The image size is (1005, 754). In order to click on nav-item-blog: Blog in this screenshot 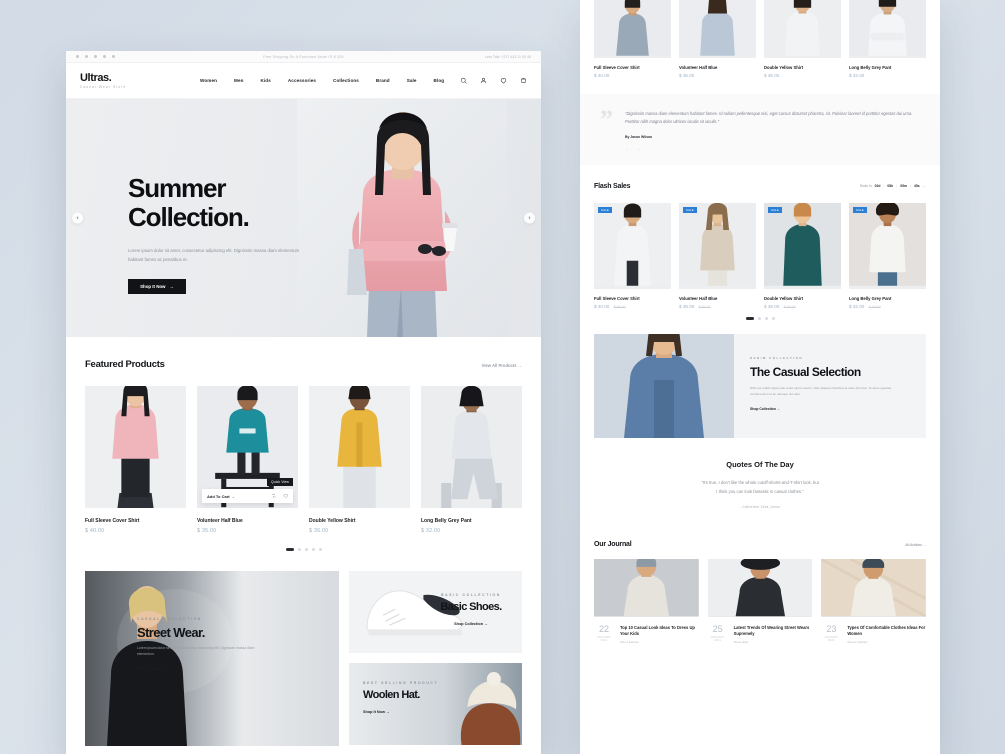, I will do `click(439, 80)`.